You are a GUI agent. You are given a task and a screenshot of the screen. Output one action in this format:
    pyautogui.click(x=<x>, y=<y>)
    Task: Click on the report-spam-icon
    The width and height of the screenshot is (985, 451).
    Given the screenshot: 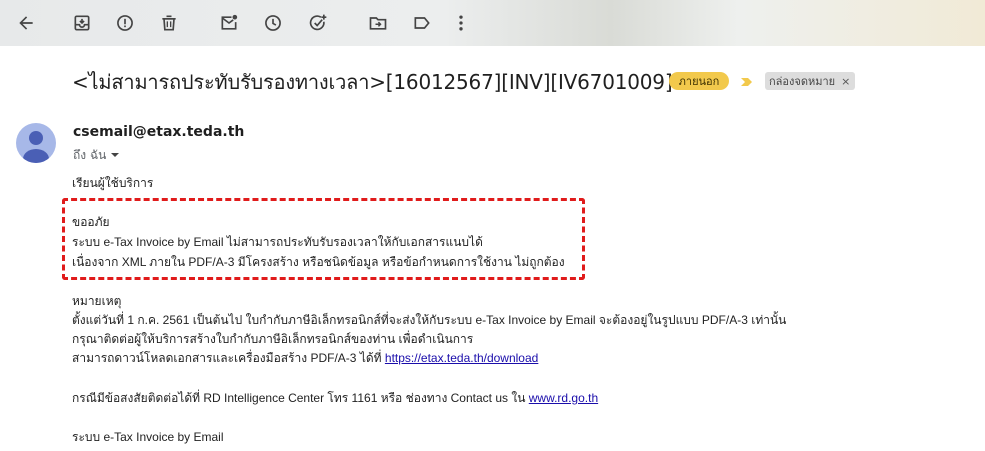 What is the action you would take?
    pyautogui.click(x=125, y=23)
    